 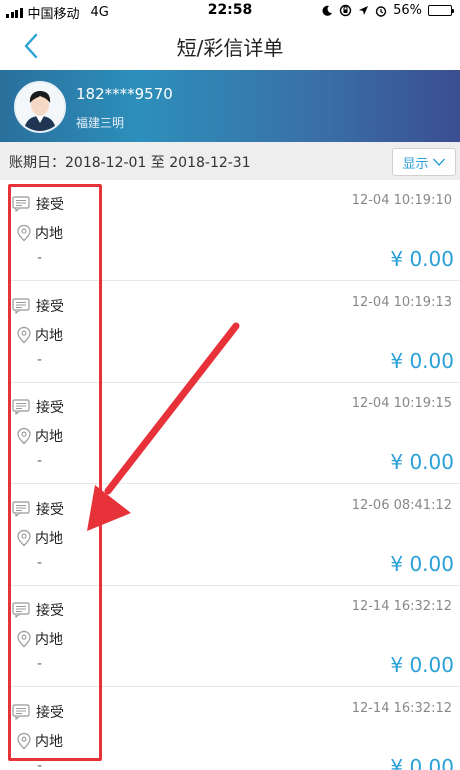 I want to click on show-button-label: 显示, so click(x=415, y=164).